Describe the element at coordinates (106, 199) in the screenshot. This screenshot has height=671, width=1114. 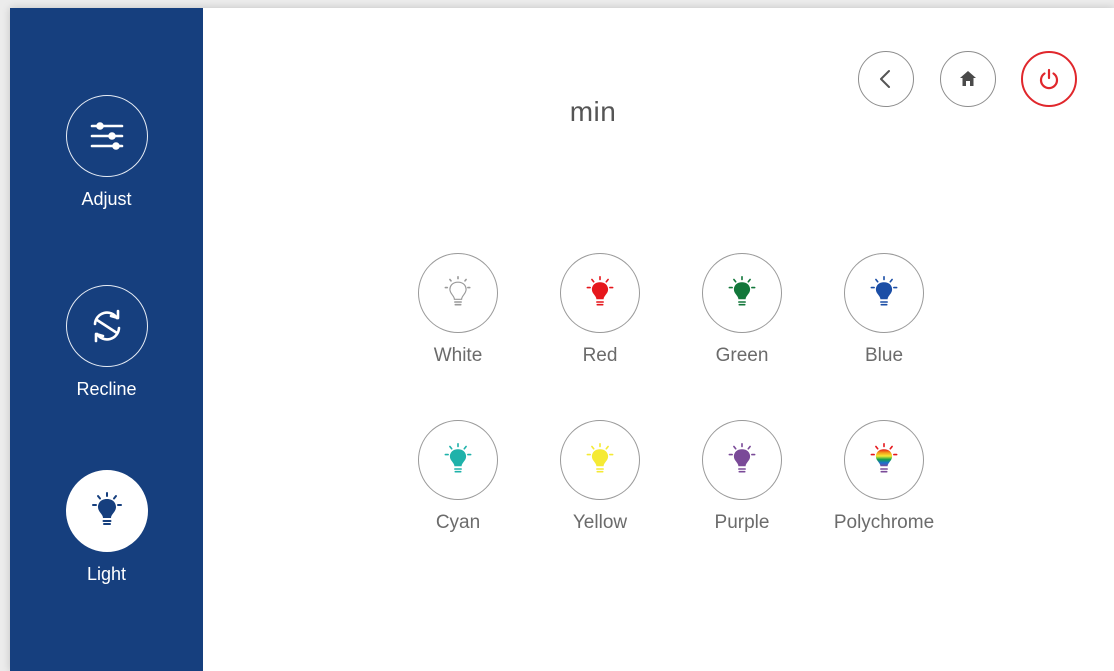
I see `sidebar-item-label: Adjust` at that location.